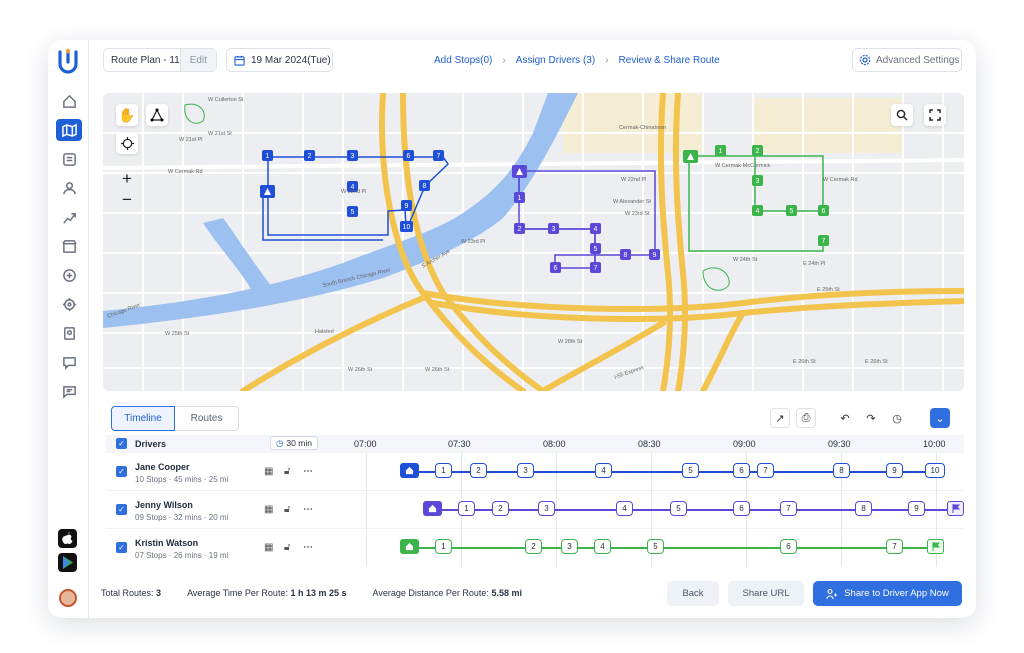 This screenshot has height=653, width=1024. What do you see at coordinates (69, 304) in the screenshot?
I see `location-icon` at bounding box center [69, 304].